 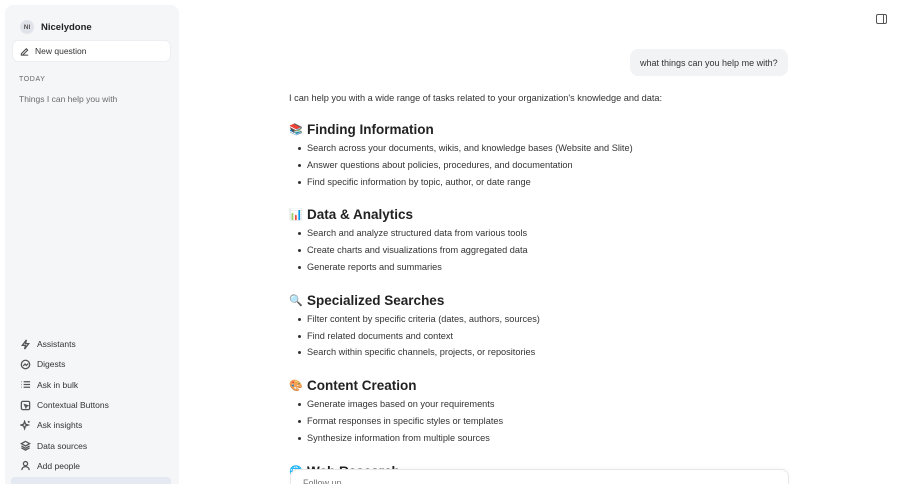 I want to click on history-section-label: TODAY, so click(x=32, y=79).